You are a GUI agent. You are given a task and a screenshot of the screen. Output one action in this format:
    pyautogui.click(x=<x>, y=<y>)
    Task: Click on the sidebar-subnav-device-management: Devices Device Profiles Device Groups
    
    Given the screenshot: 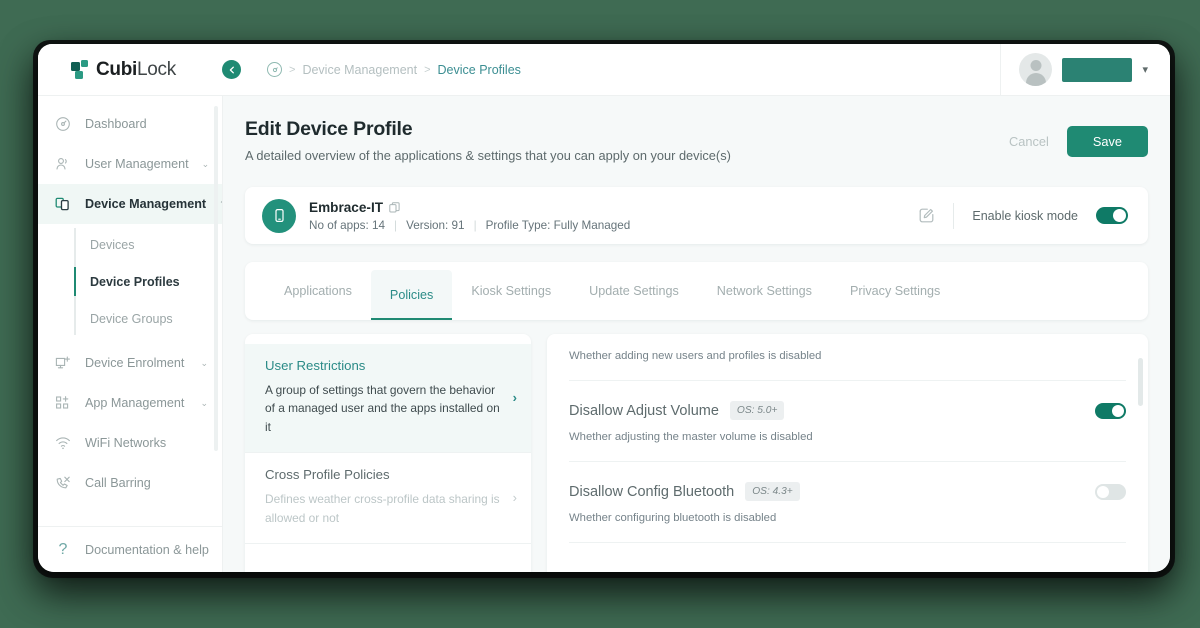 What is the action you would take?
    pyautogui.click(x=130, y=283)
    